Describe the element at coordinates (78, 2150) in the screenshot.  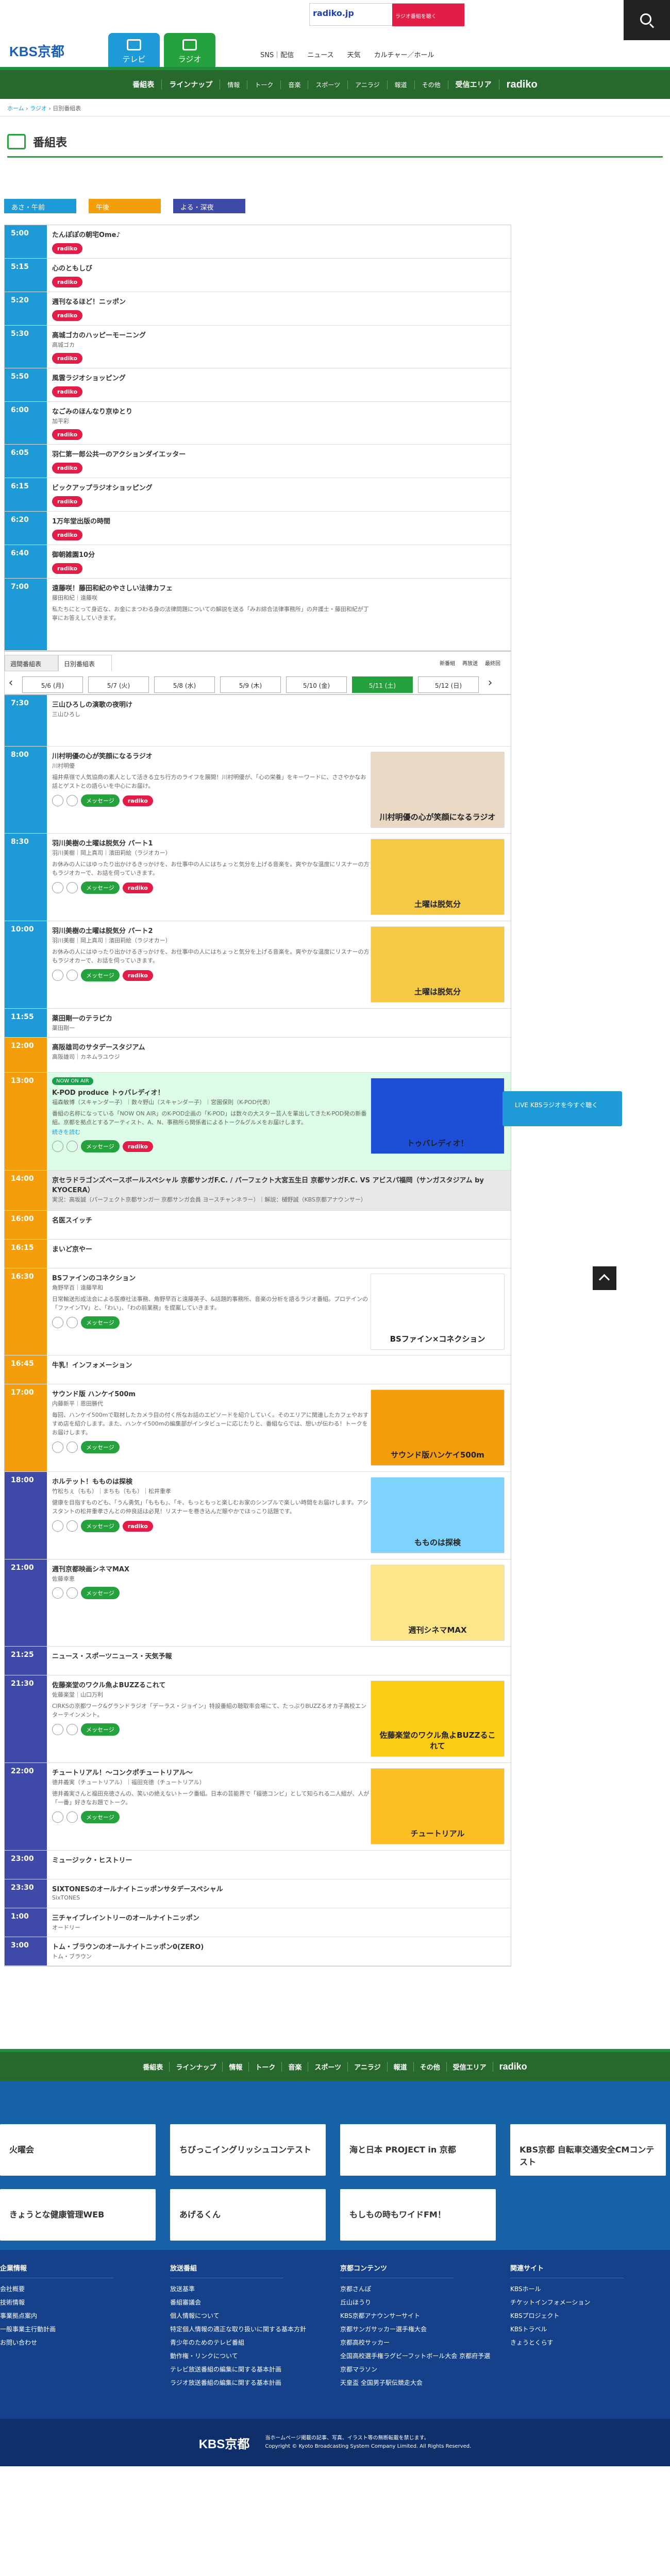
I see `banner-0: 火曜会` at that location.